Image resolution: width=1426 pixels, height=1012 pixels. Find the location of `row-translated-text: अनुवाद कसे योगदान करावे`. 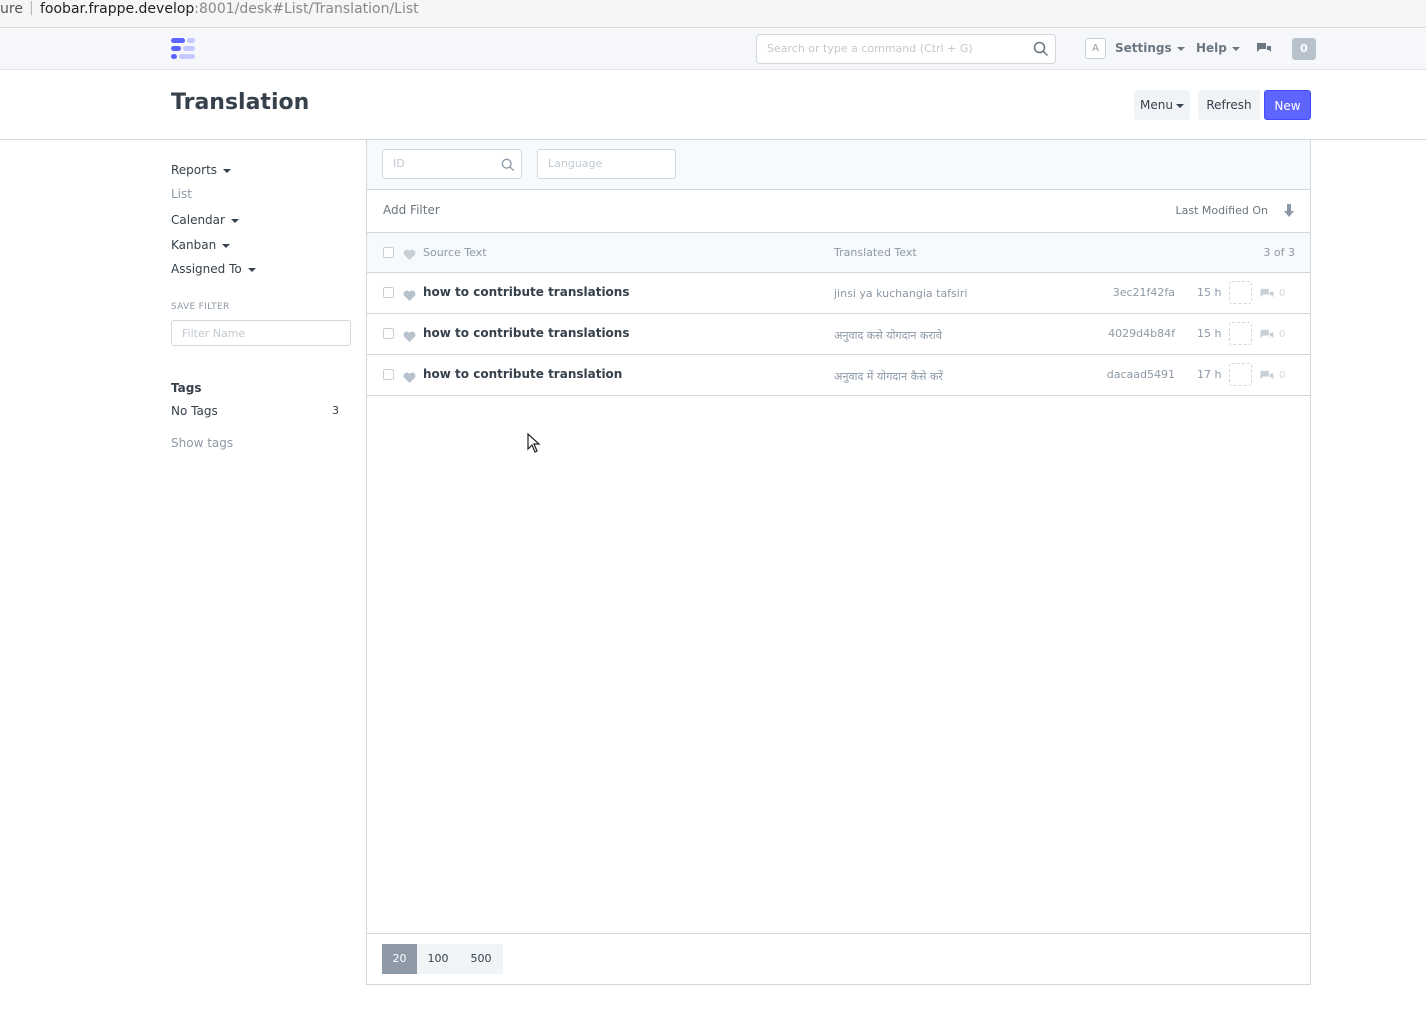

row-translated-text: अनुवाद कसे योगदान करावे is located at coordinates (888, 335).